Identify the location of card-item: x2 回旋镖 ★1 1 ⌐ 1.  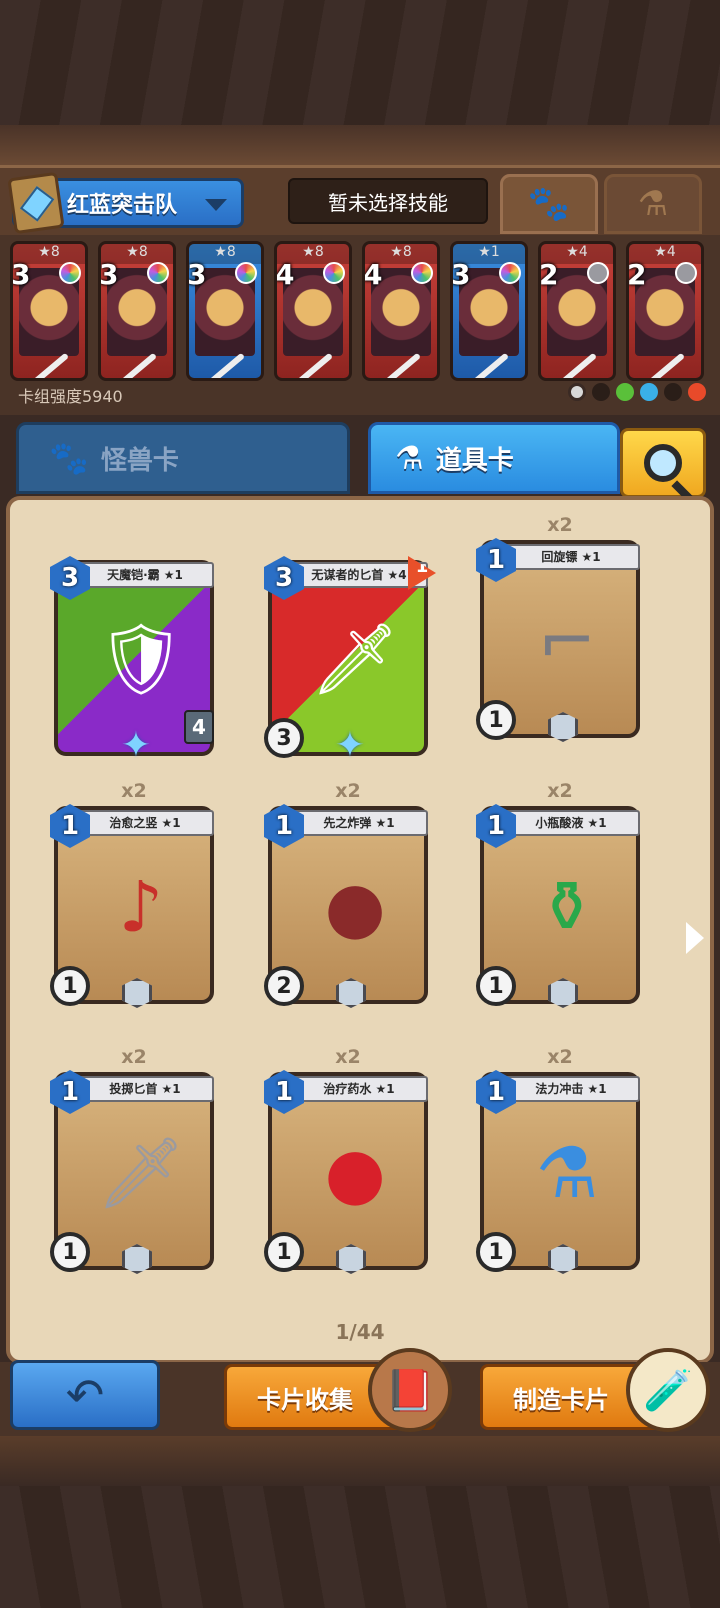
(560, 631).